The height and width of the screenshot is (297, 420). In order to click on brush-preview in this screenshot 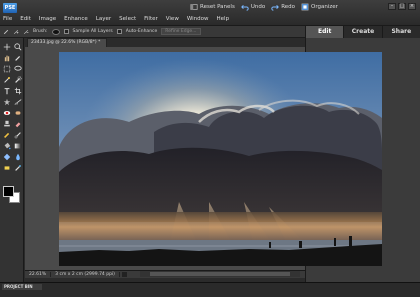, I will do `click(55, 31)`.